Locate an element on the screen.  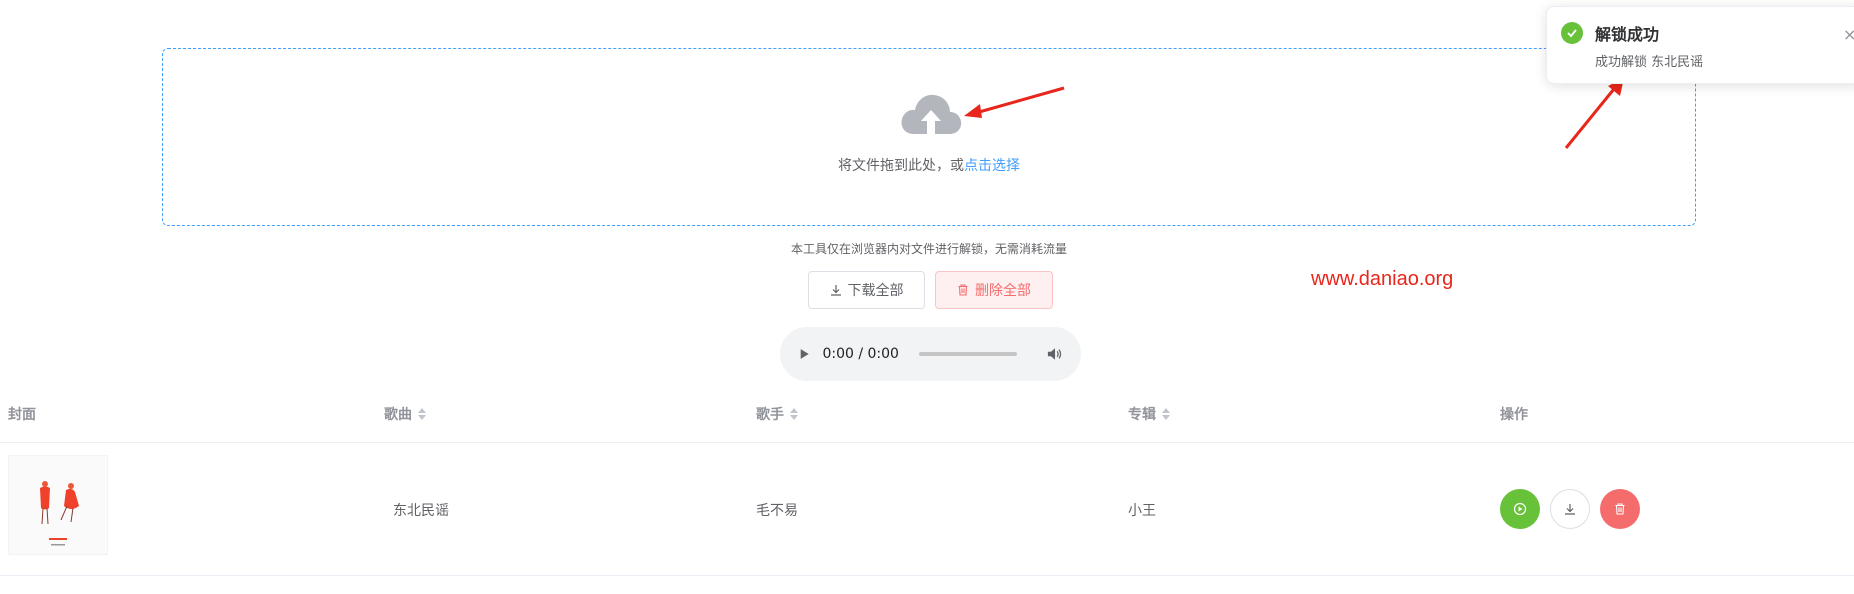
download-all-label: 下载全部 is located at coordinates (875, 291).